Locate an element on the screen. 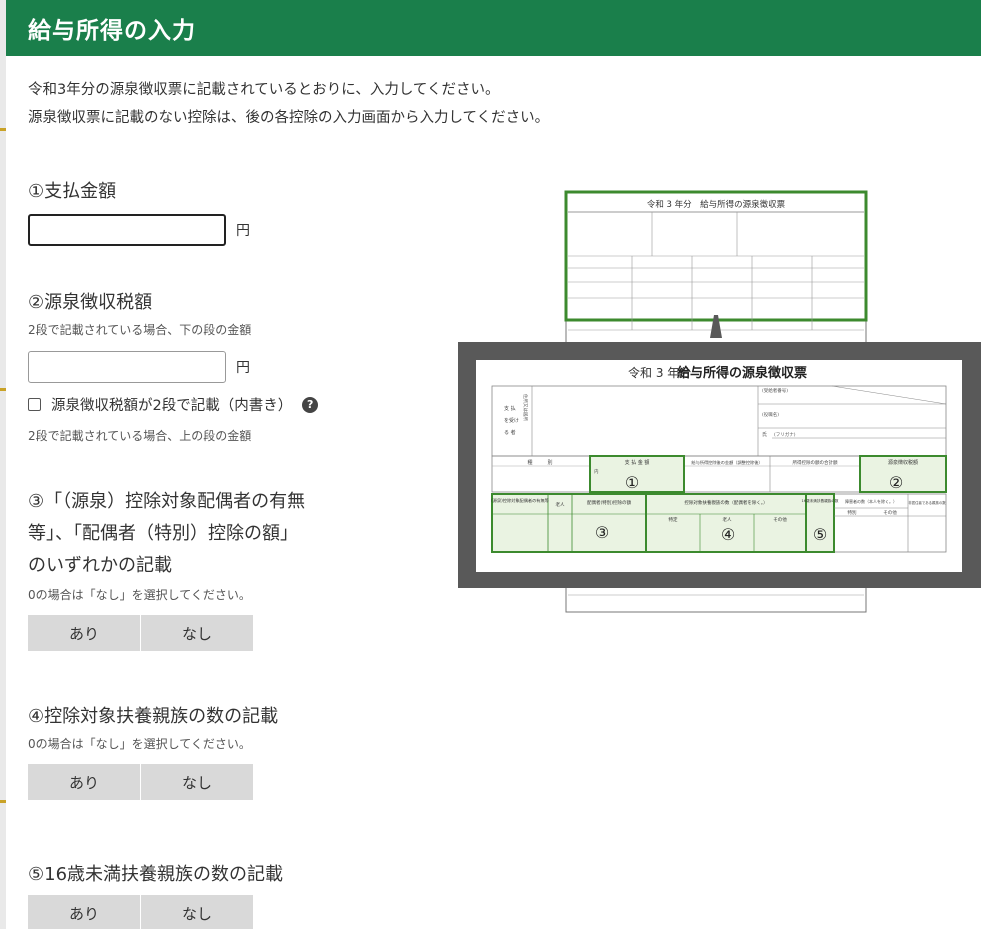  payment-amount-input is located at coordinates (127, 230).